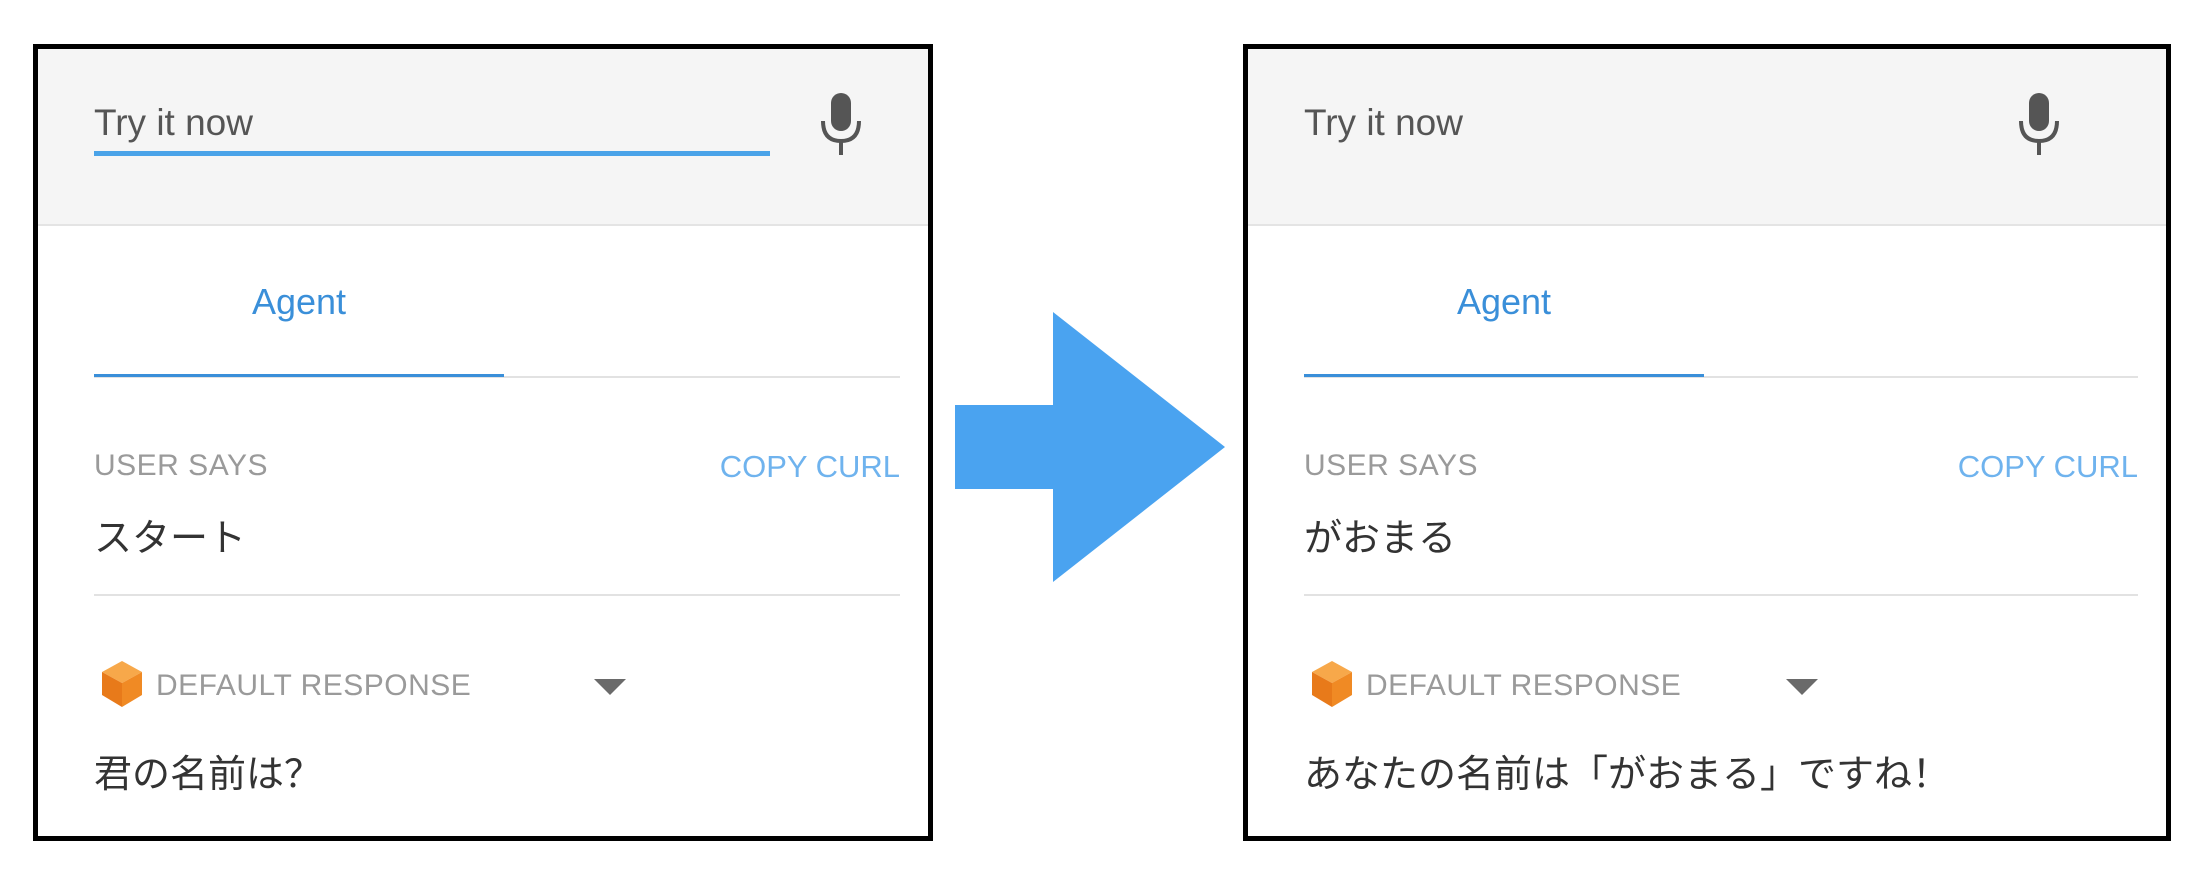 This screenshot has height=894, width=2210. Describe the element at coordinates (497, 736) in the screenshot. I see `default-response-section: DEFAULT RESPONSE 君の名前は？` at that location.